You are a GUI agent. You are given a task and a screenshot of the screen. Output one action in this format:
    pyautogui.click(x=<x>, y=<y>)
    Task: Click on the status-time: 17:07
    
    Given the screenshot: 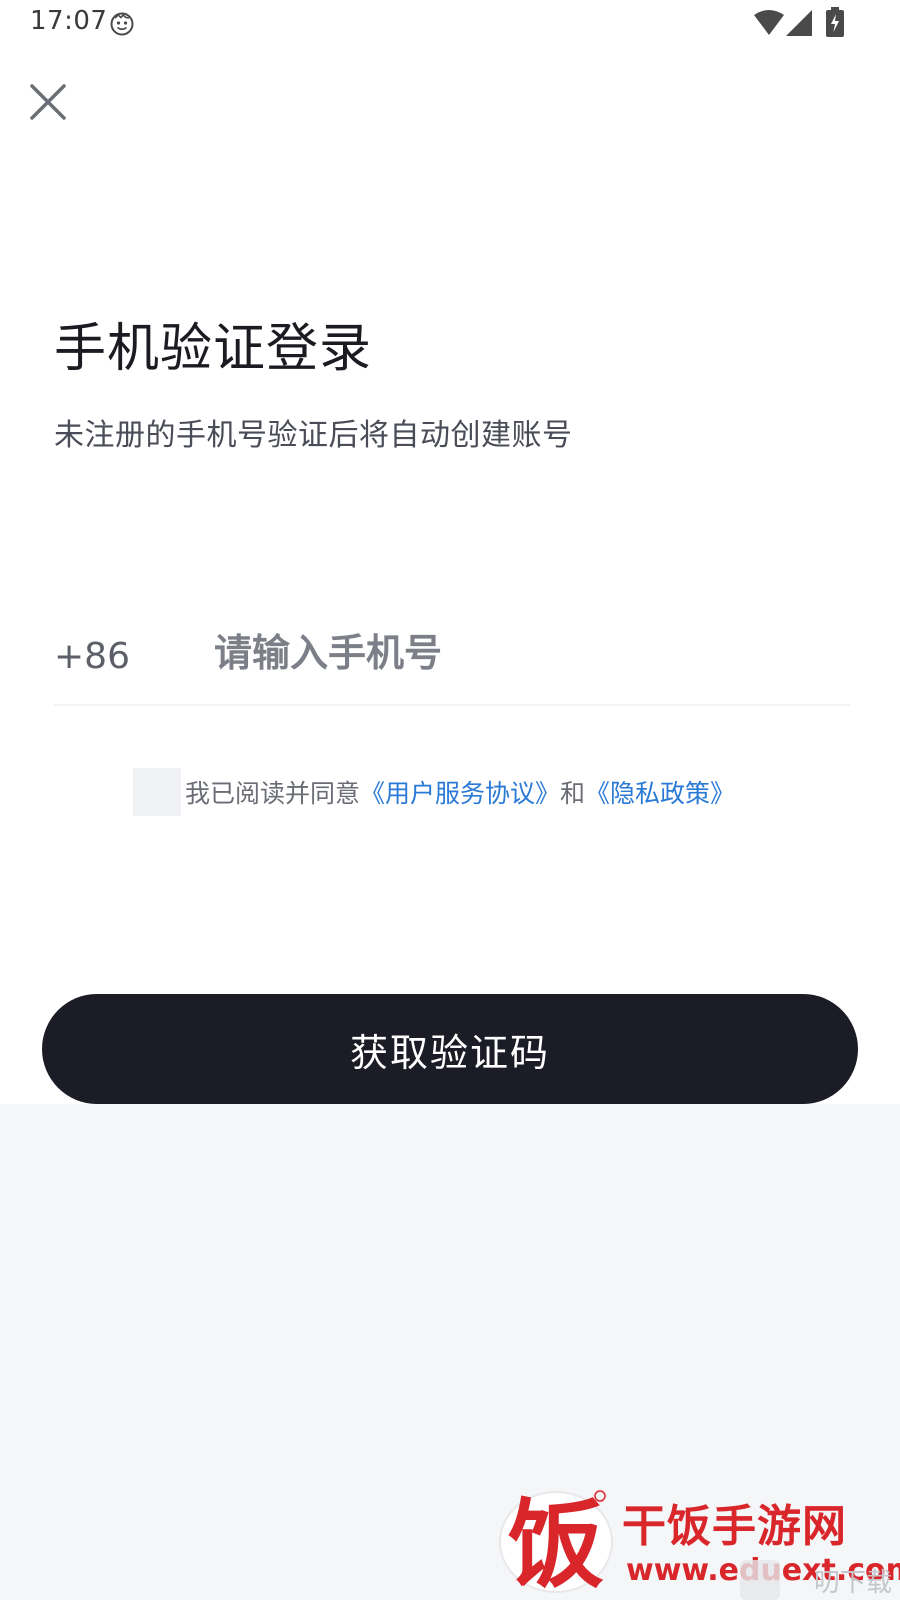 What is the action you would take?
    pyautogui.click(x=69, y=21)
    